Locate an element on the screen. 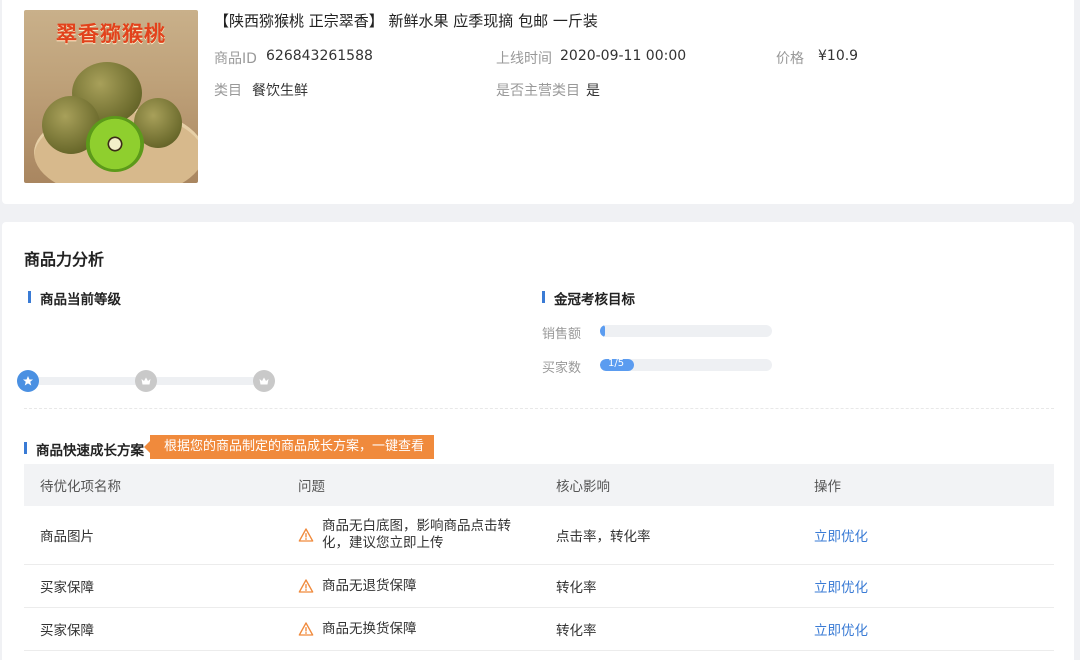 This screenshot has width=1080, height=660. table-header: 待优化项名称 问题 核心影响 操作 is located at coordinates (539, 485).